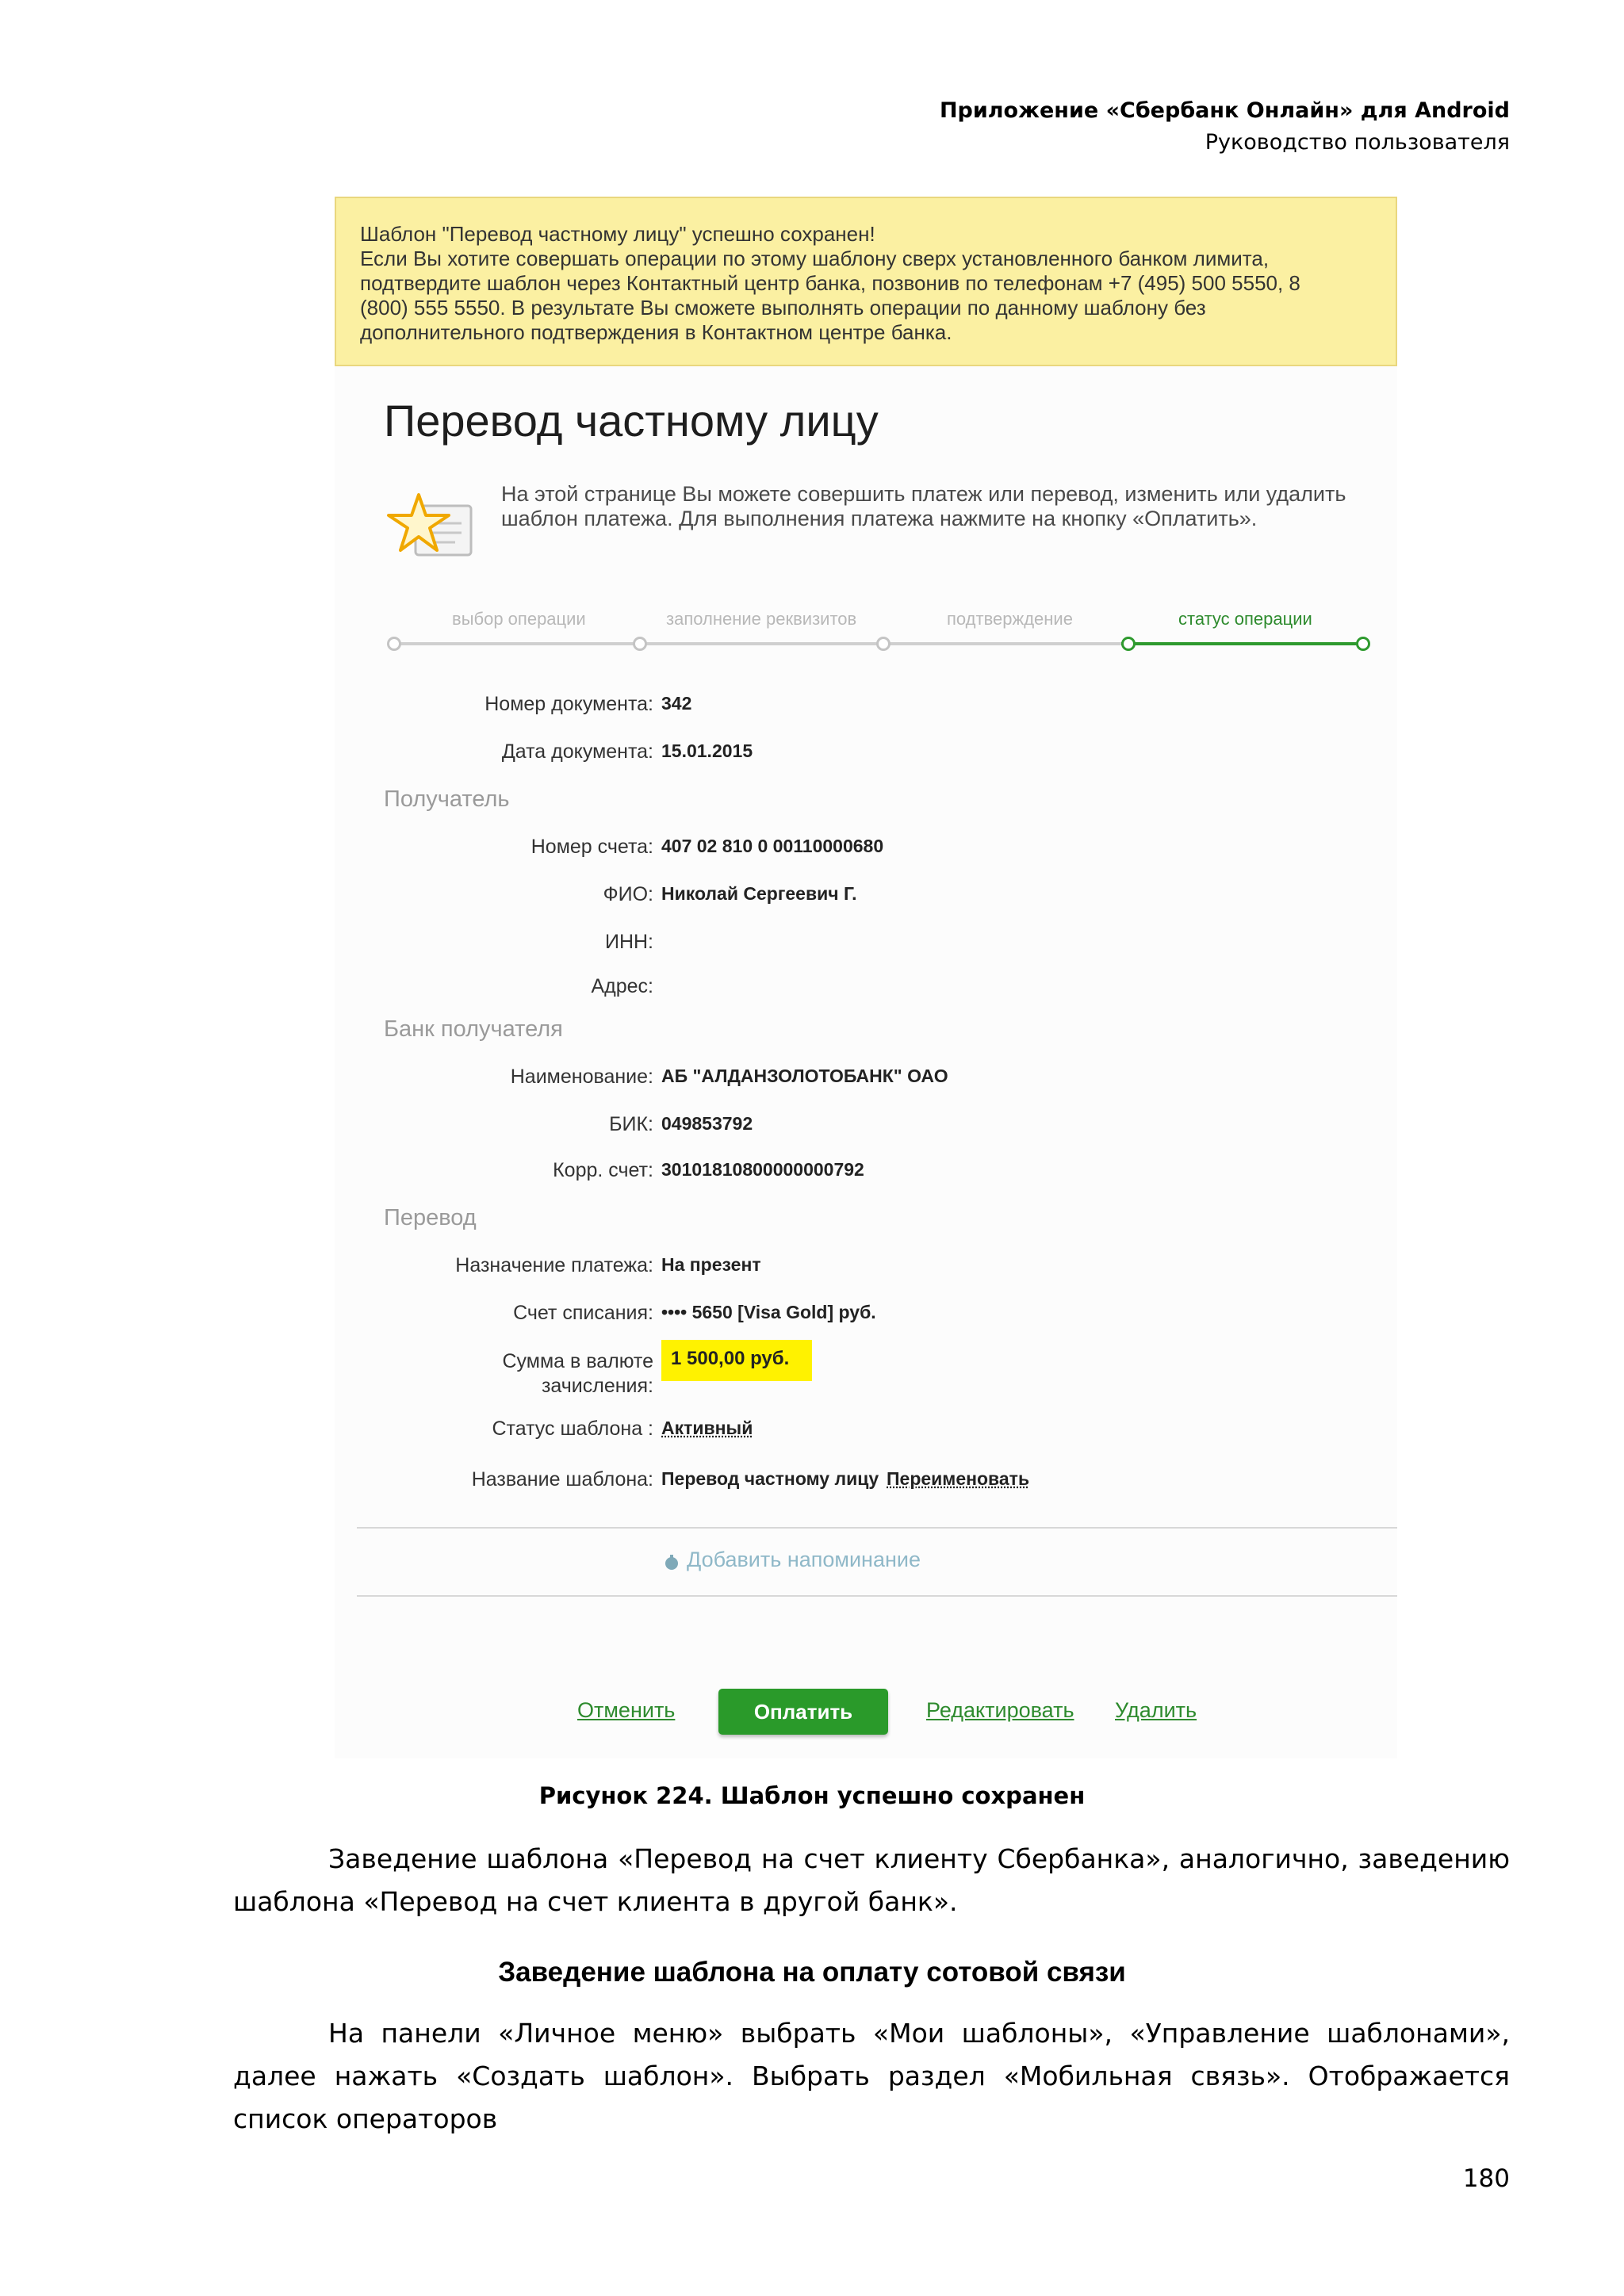  I want to click on delete-link: Удалить, so click(1156, 1711).